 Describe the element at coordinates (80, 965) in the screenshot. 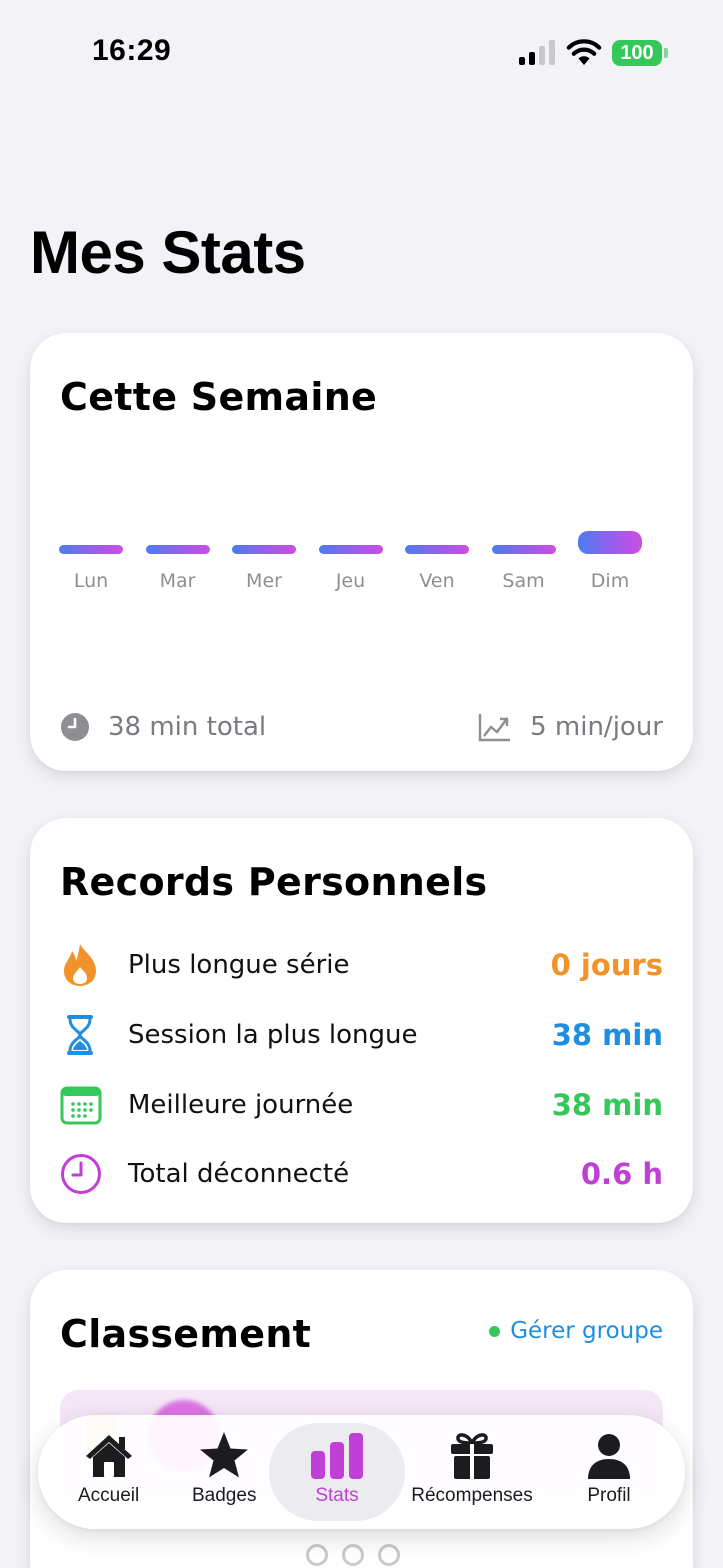

I see `flame-icon` at that location.